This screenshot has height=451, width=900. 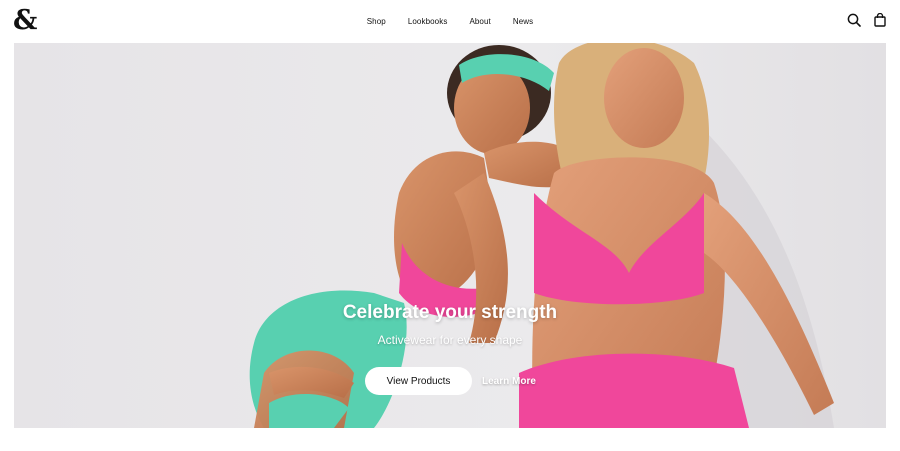 I want to click on nav-about: About, so click(x=479, y=21).